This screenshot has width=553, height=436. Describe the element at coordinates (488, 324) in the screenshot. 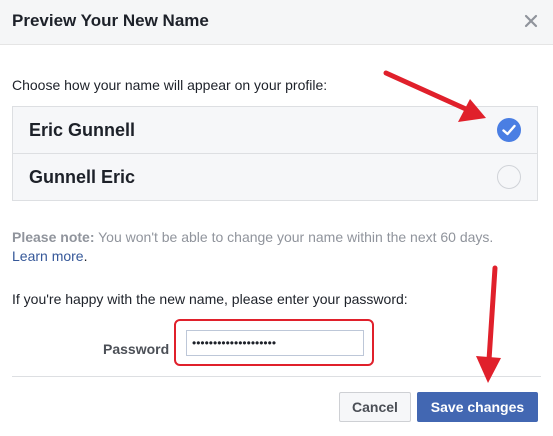

I see `arrow-to-save-button` at that location.